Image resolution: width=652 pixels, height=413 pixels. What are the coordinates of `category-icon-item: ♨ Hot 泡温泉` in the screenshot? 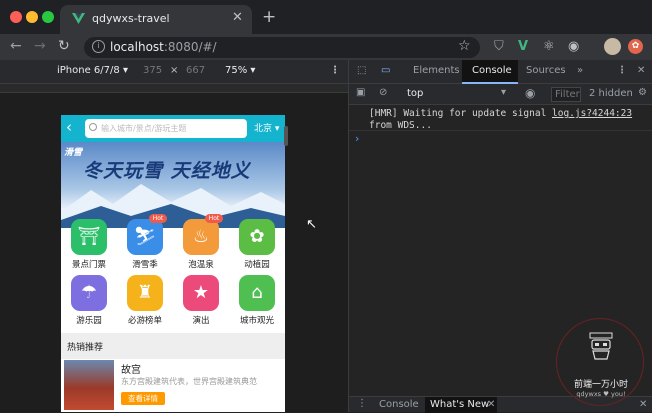 It's located at (201, 243).